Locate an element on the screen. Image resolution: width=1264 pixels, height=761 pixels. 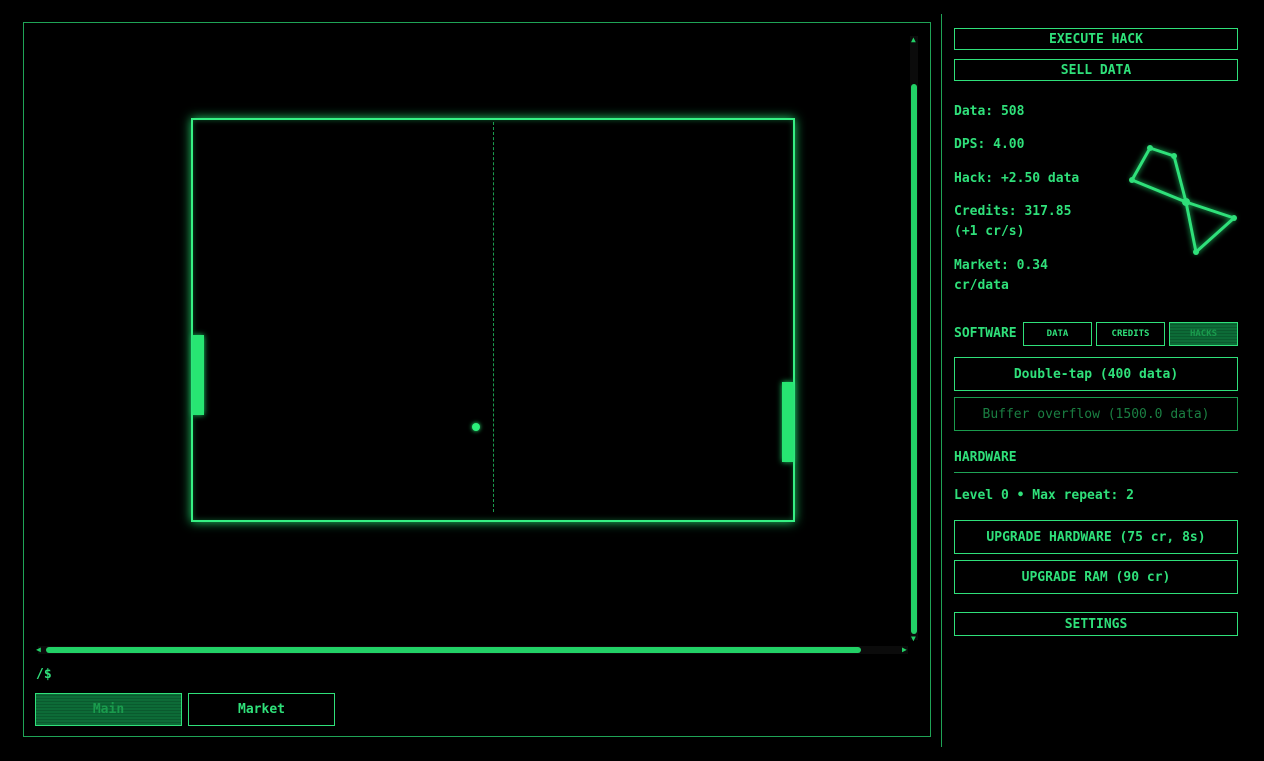
horizontal-scrollbar is located at coordinates (473, 650).